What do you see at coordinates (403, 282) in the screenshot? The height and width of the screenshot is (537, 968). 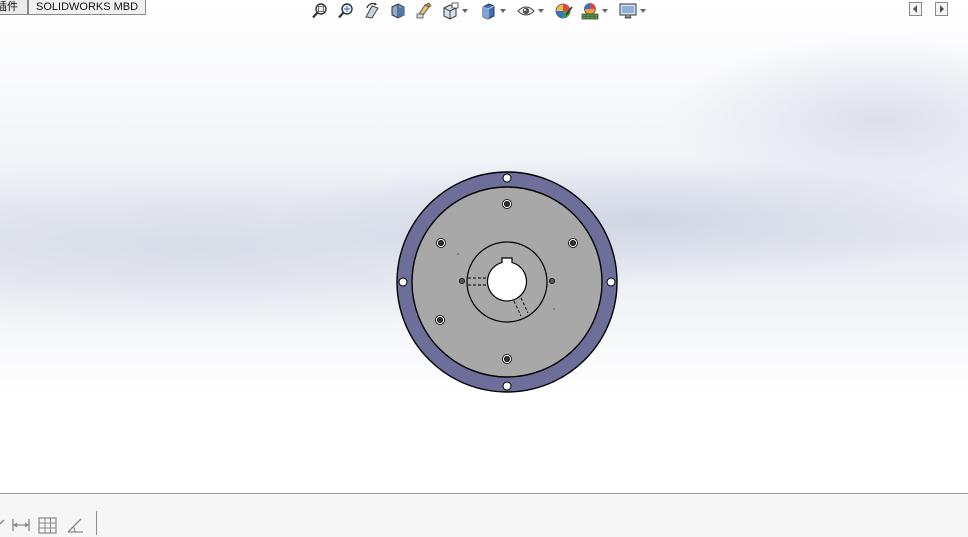 I see `ring-hole-left` at bounding box center [403, 282].